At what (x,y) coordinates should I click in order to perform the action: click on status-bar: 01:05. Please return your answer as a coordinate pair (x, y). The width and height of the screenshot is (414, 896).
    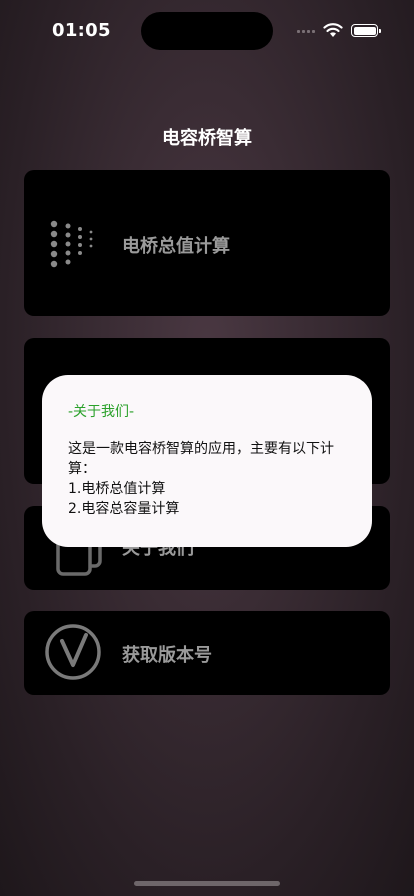
    Looking at the image, I should click on (207, 30).